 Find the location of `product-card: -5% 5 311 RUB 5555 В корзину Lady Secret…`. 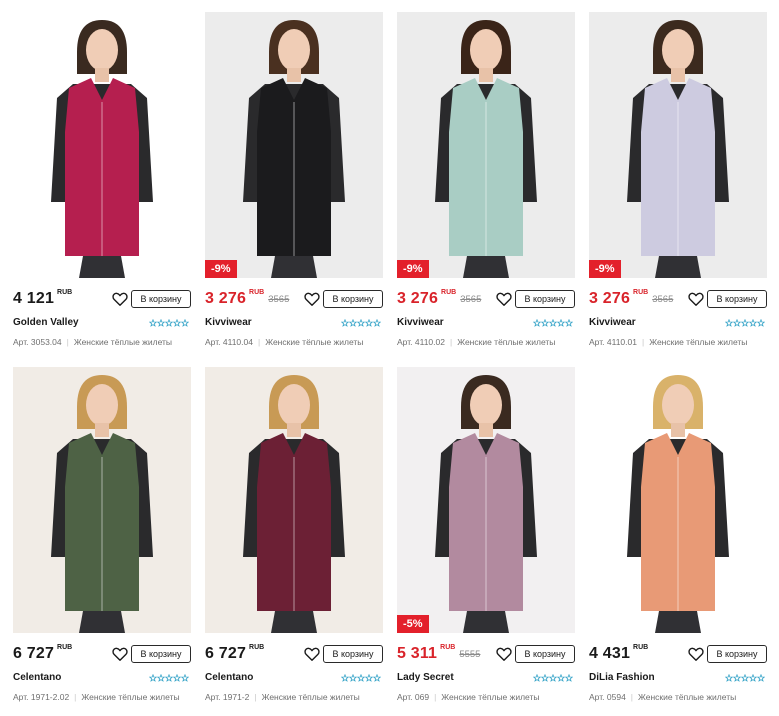

product-card: -5% 5 311 RUB 5555 В корзину Lady Secret… is located at coordinates (486, 534).